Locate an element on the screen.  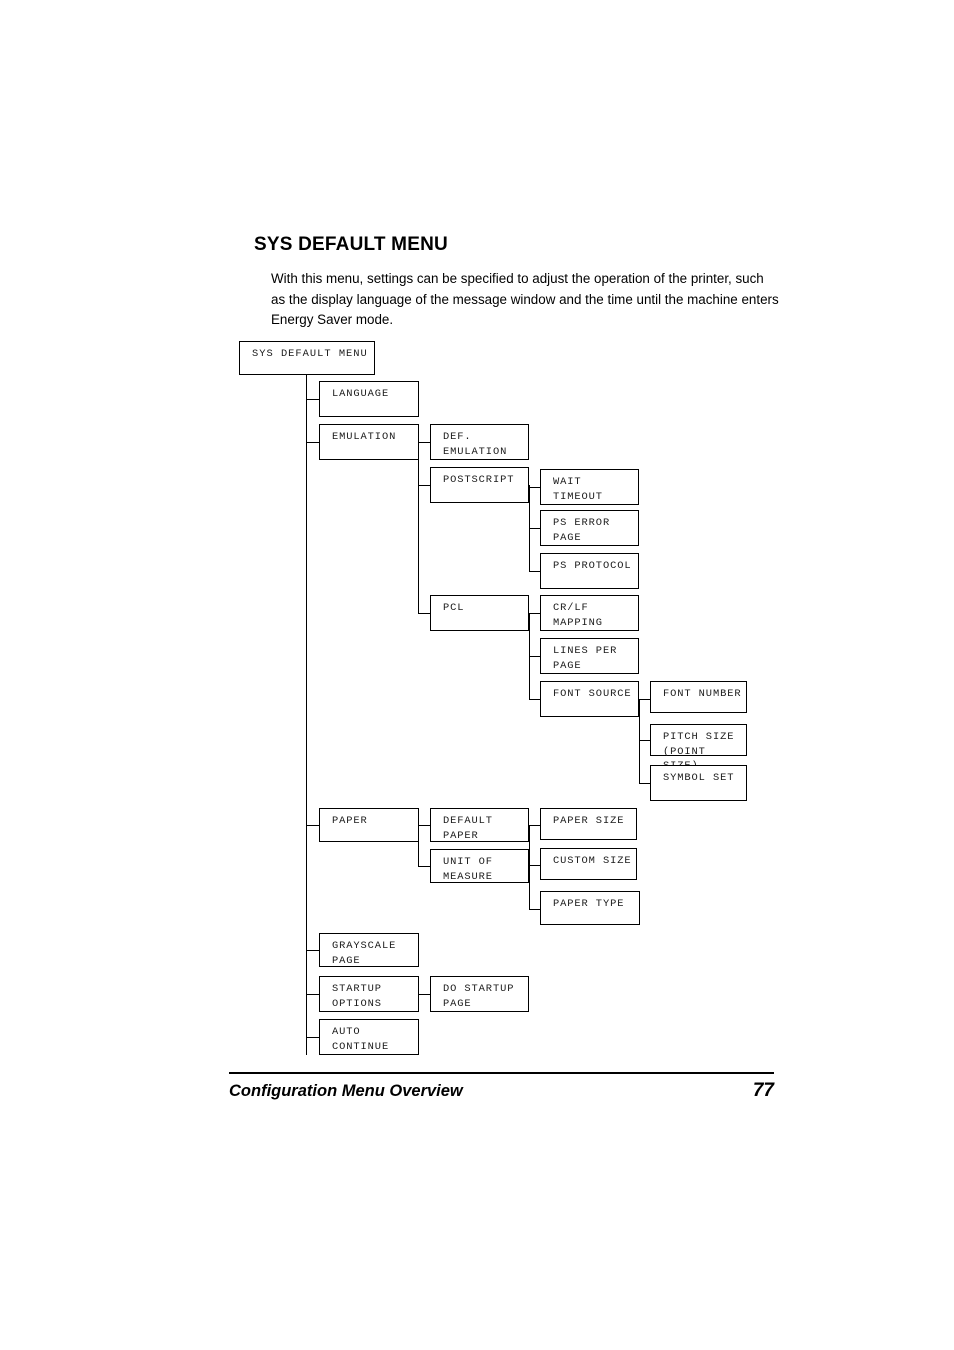
menu-node-emulation: EMULATION is located at coordinates (369, 442).